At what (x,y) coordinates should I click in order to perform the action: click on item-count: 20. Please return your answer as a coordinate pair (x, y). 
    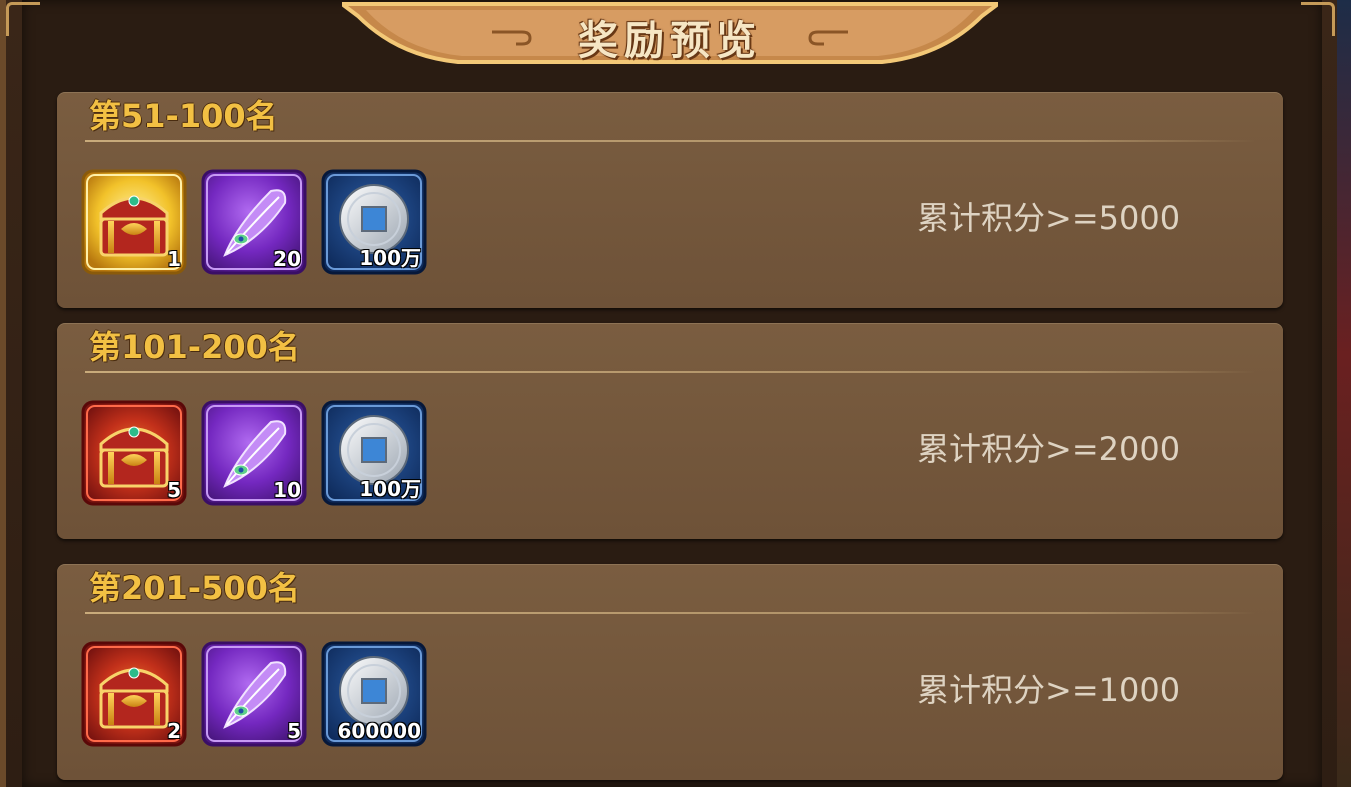
    Looking at the image, I should click on (287, 259).